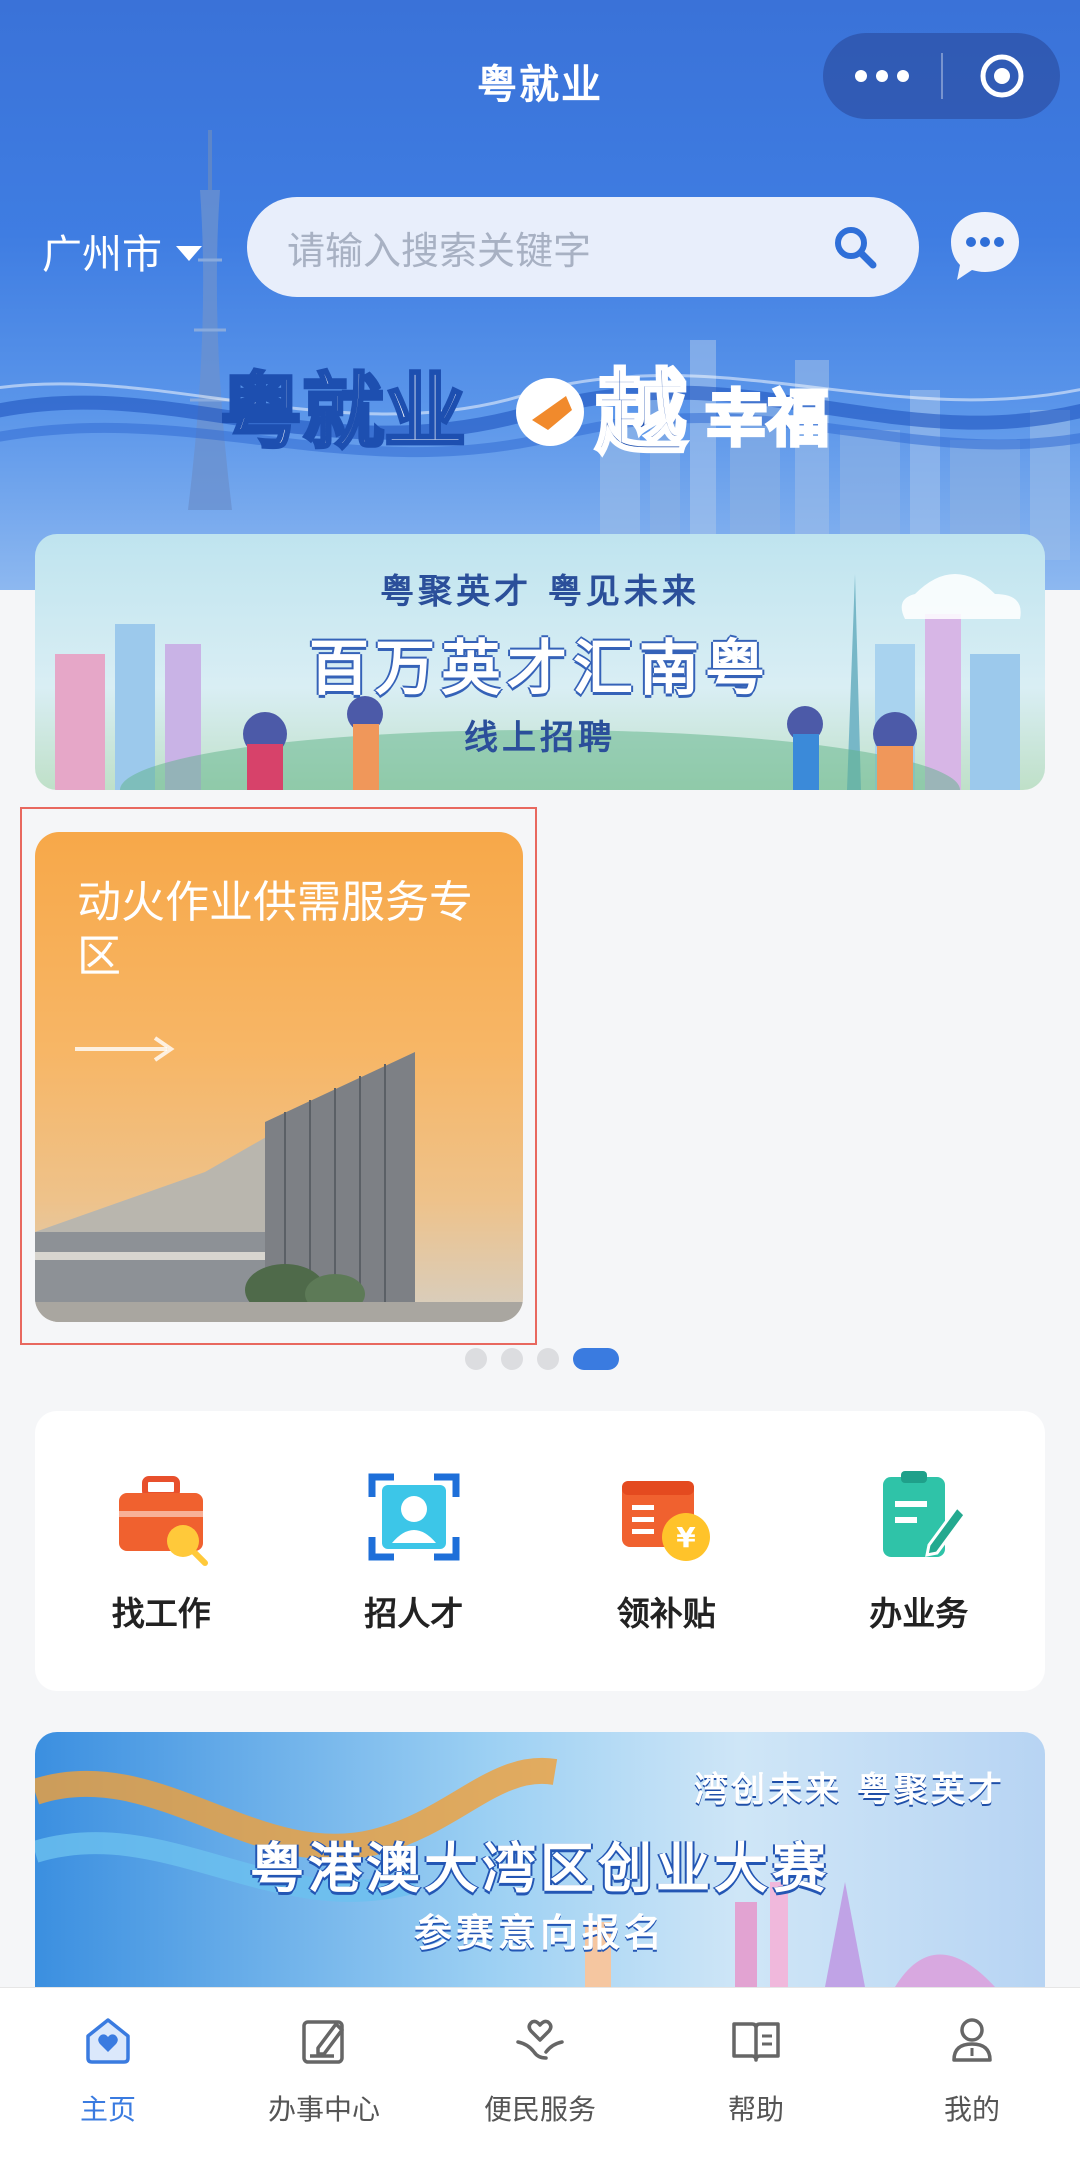 This screenshot has height=2174, width=1080. Describe the element at coordinates (985, 246) in the screenshot. I see `chat-bubble-icon` at that location.